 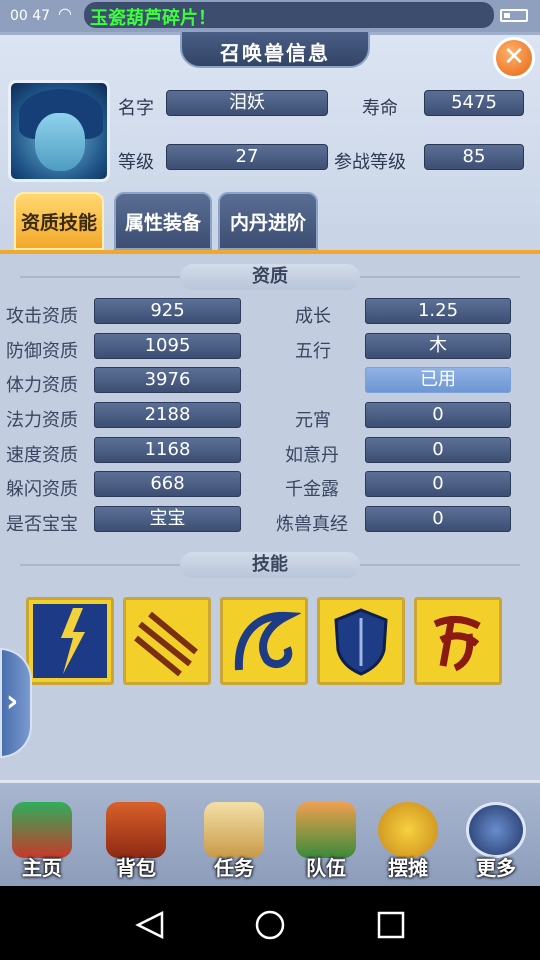 What do you see at coordinates (12, 701) in the screenshot?
I see `chevron-right-icon: ›` at bounding box center [12, 701].